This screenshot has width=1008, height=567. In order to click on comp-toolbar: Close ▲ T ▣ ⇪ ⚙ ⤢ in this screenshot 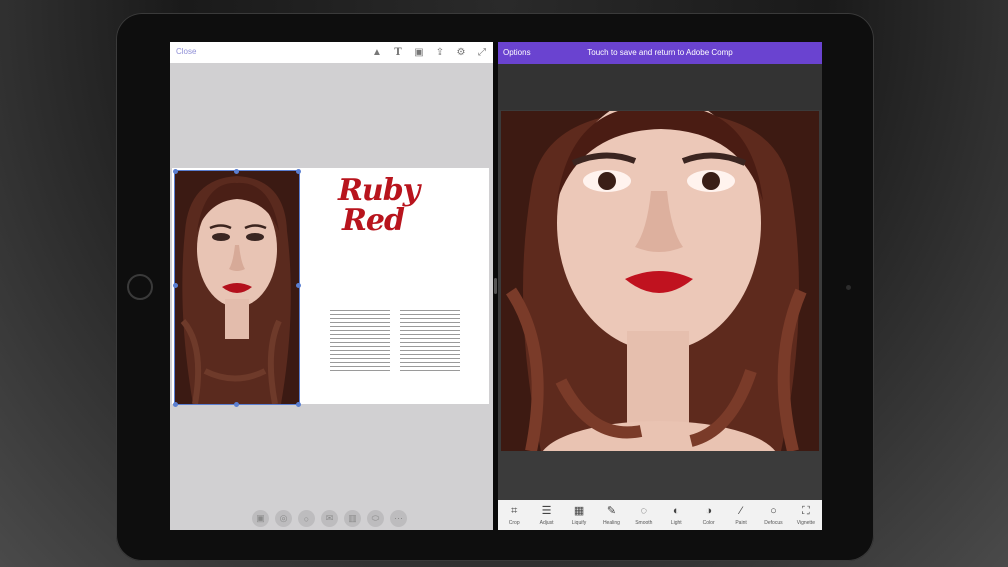, I will do `click(331, 52)`.